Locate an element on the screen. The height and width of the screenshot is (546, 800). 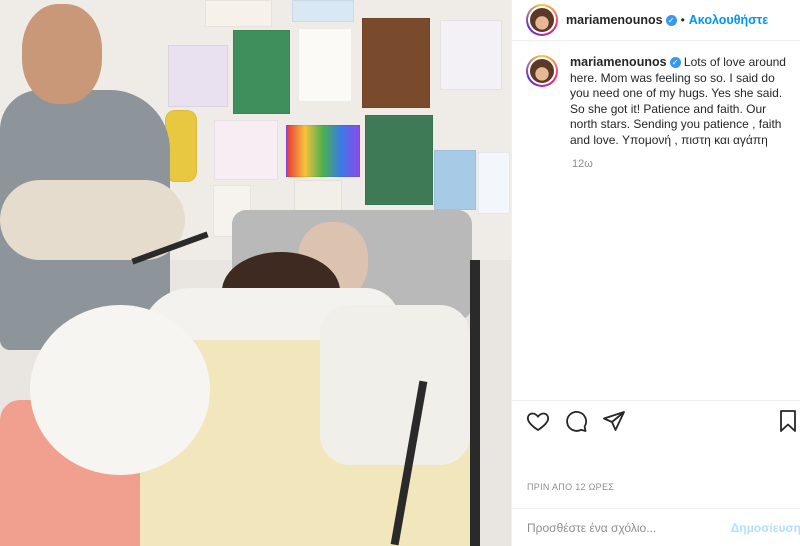
photo-bed-rail is located at coordinates (475, 403).